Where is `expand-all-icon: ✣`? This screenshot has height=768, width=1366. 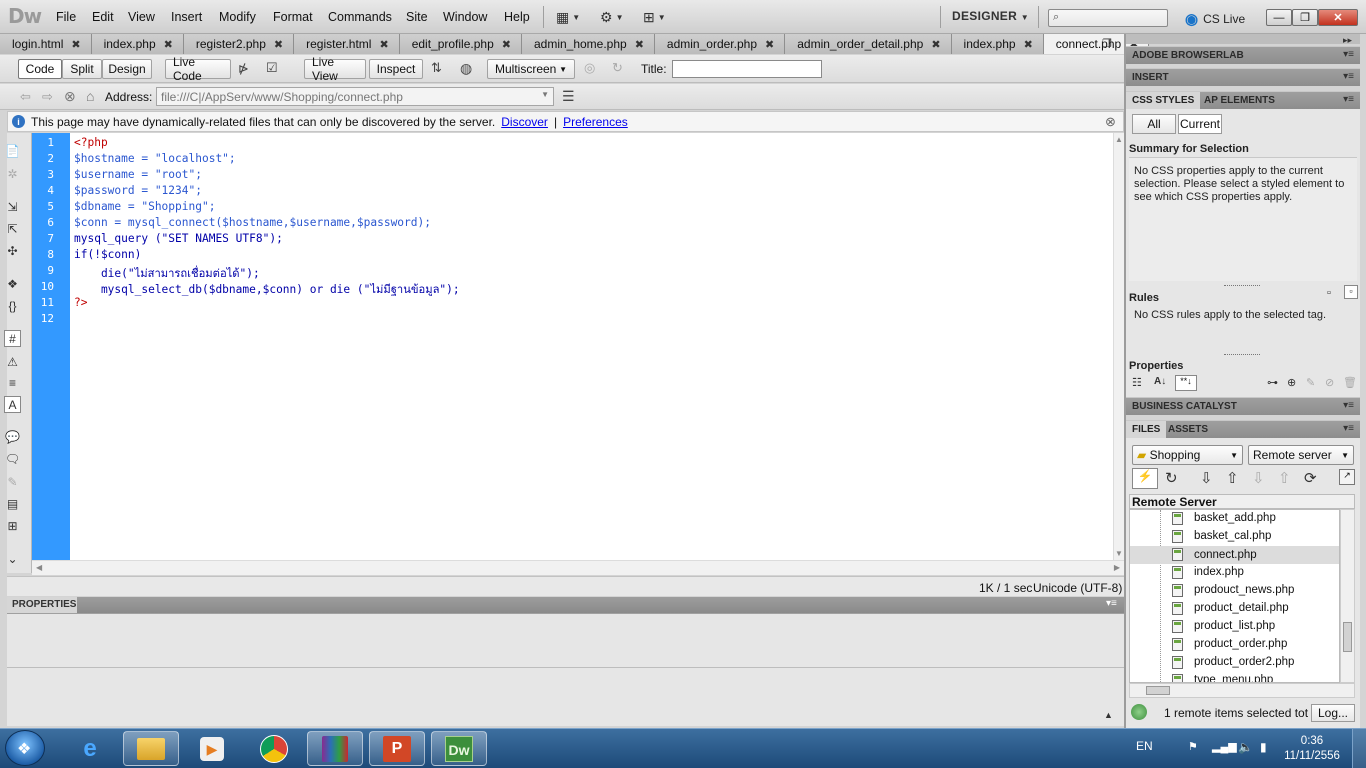 expand-all-icon: ✣ is located at coordinates (12, 250).